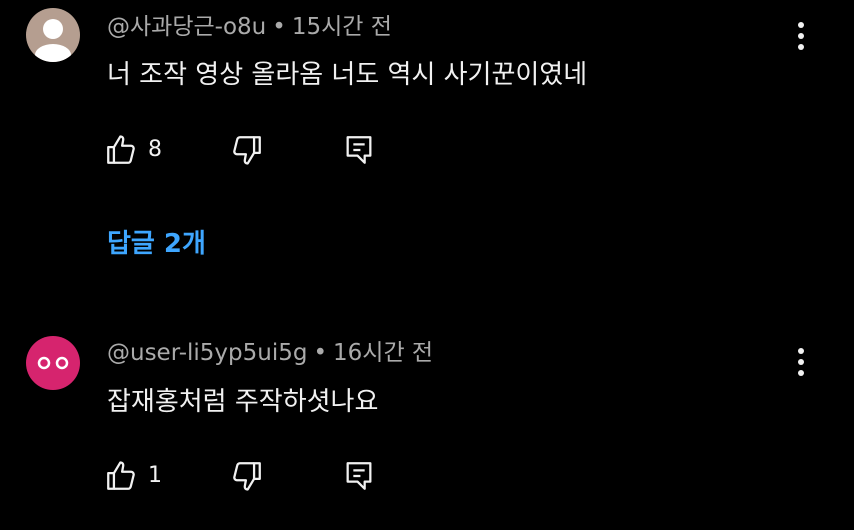 The height and width of the screenshot is (530, 854). Describe the element at coordinates (207, 353) in the screenshot. I see `comment-author: @user-li5yp5ui5g` at that location.